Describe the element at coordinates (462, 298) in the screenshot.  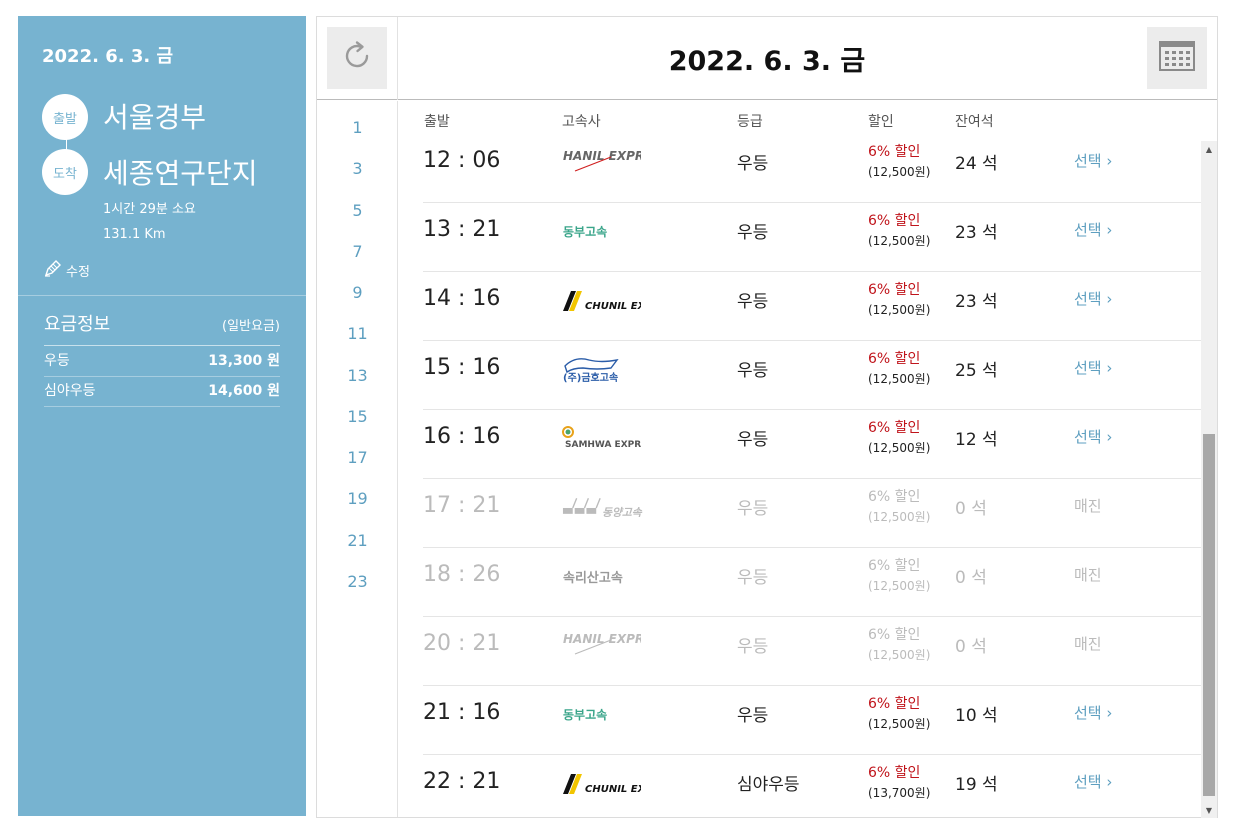
I see `departure-time: 14 : 16` at that location.